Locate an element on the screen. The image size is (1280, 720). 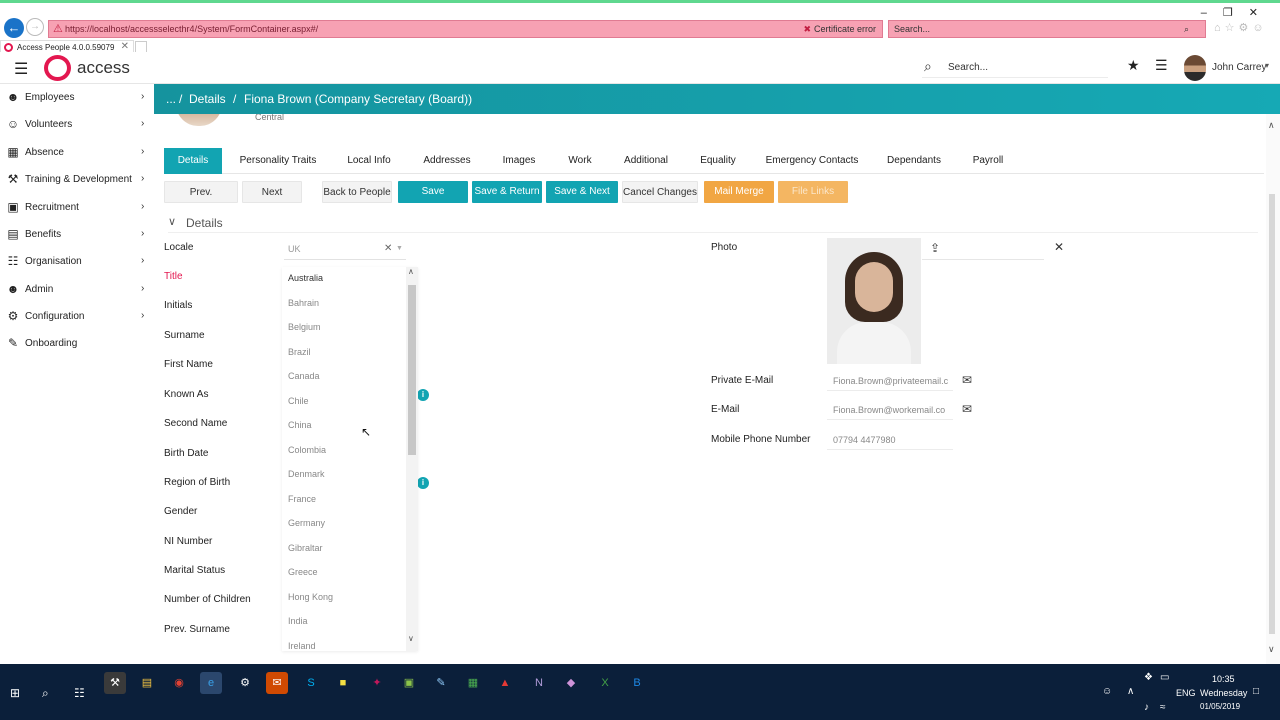
details-section-header: ∨ Details is located at coordinates (713, 224).